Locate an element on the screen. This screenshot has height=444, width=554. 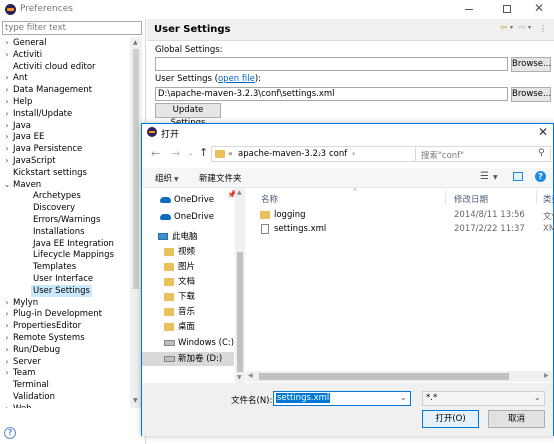
tree-item: › PropertiesEditor is located at coordinates (65, 326).